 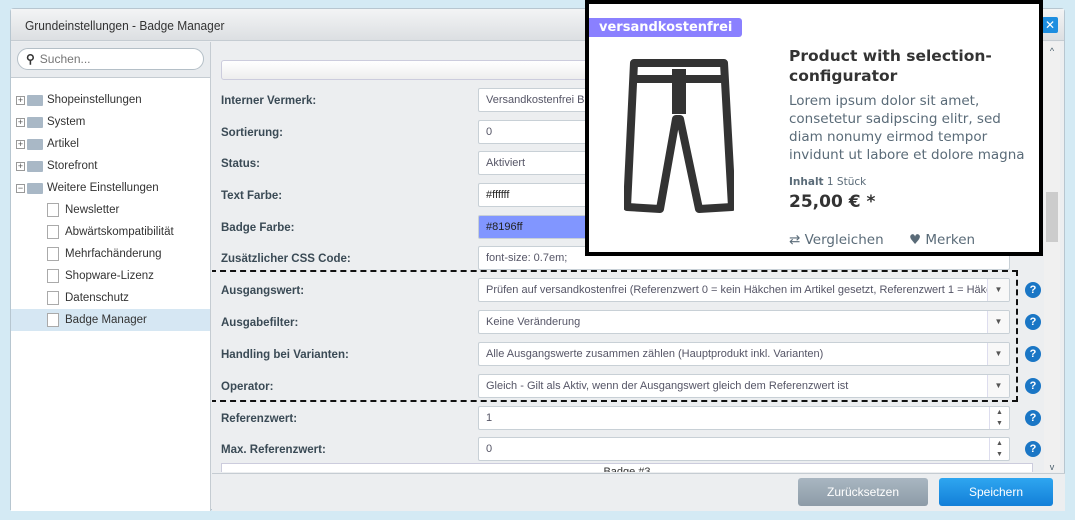 I want to click on sidebar-item: Datenschutz, so click(x=110, y=298).